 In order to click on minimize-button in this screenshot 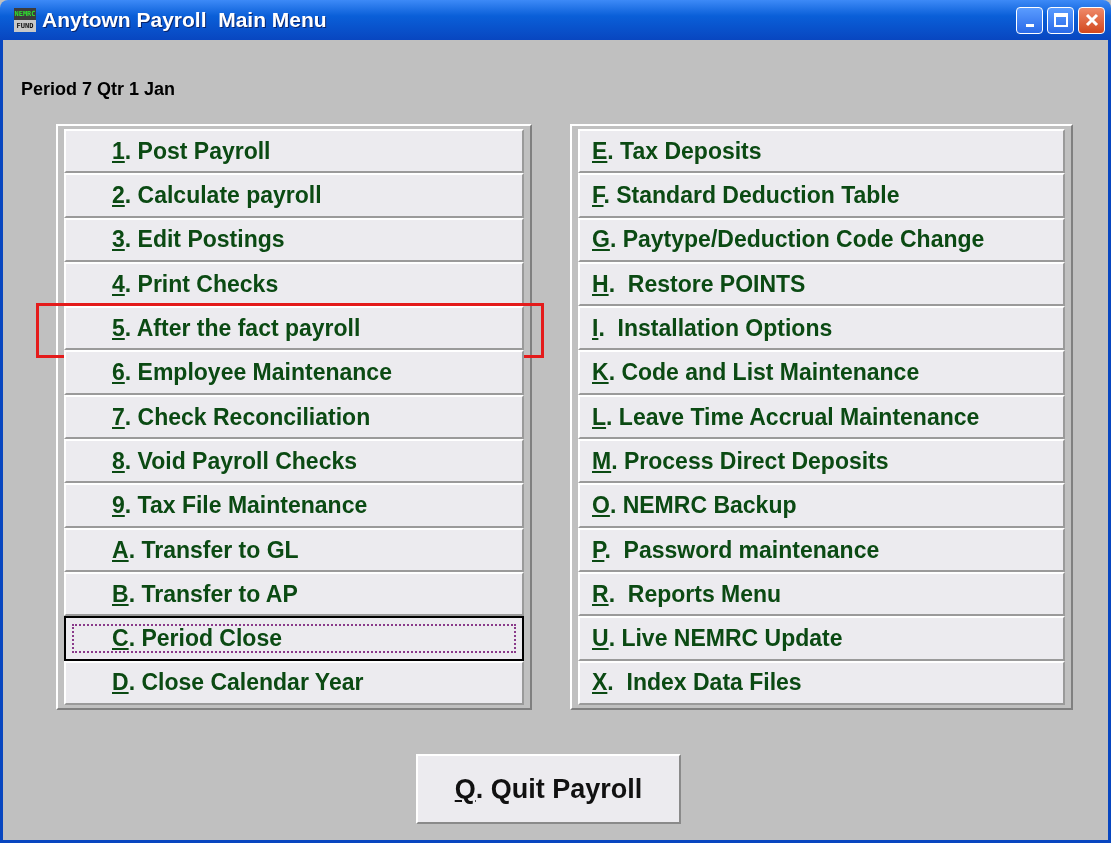, I will do `click(1029, 20)`.